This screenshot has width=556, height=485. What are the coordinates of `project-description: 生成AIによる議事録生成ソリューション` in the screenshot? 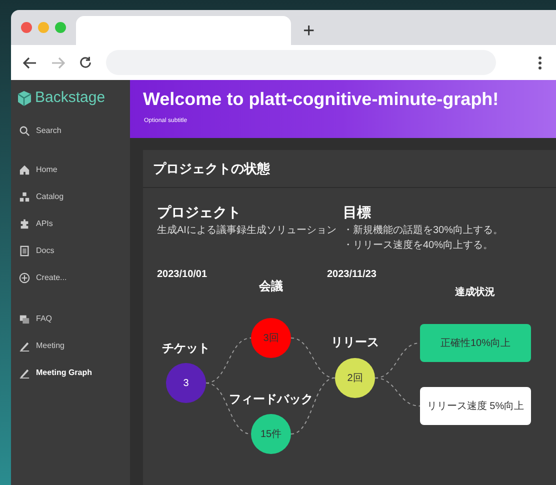 It's located at (247, 231).